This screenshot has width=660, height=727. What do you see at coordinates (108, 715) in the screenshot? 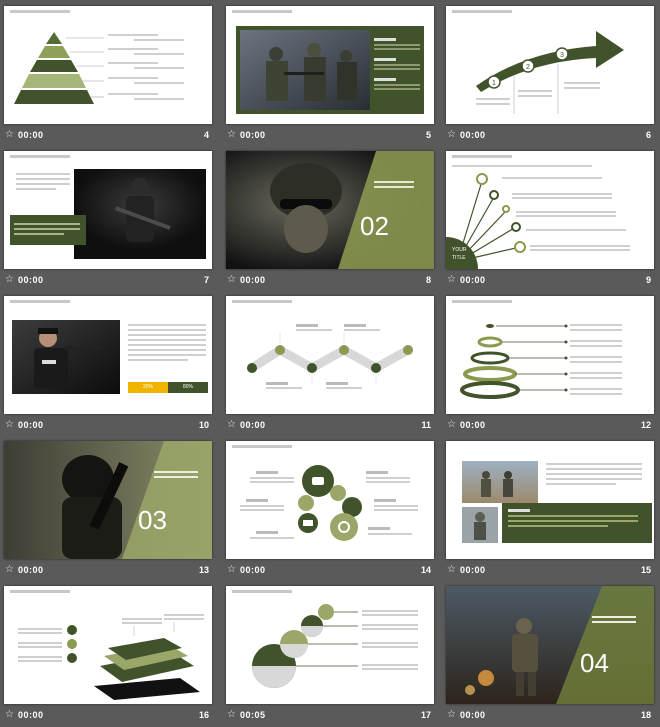
I see `slide-footer: ☆ 00:00 16` at bounding box center [108, 715].